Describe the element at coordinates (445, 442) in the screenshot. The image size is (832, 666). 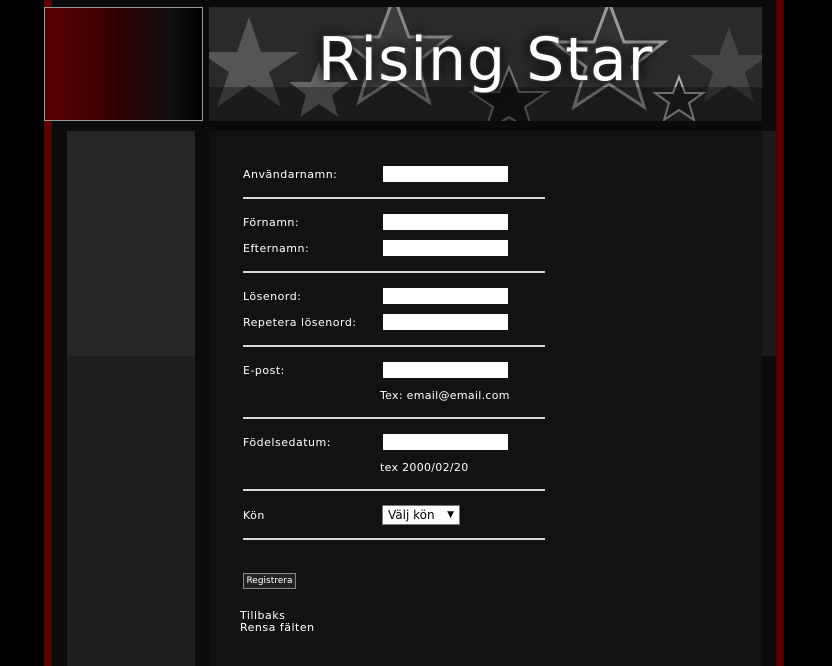
I see `birthdate-input` at that location.